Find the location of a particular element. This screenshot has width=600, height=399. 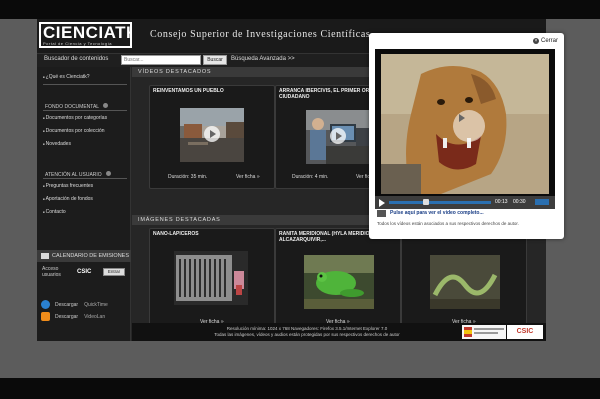

image-card: Ver ficha » is located at coordinates (464, 281).